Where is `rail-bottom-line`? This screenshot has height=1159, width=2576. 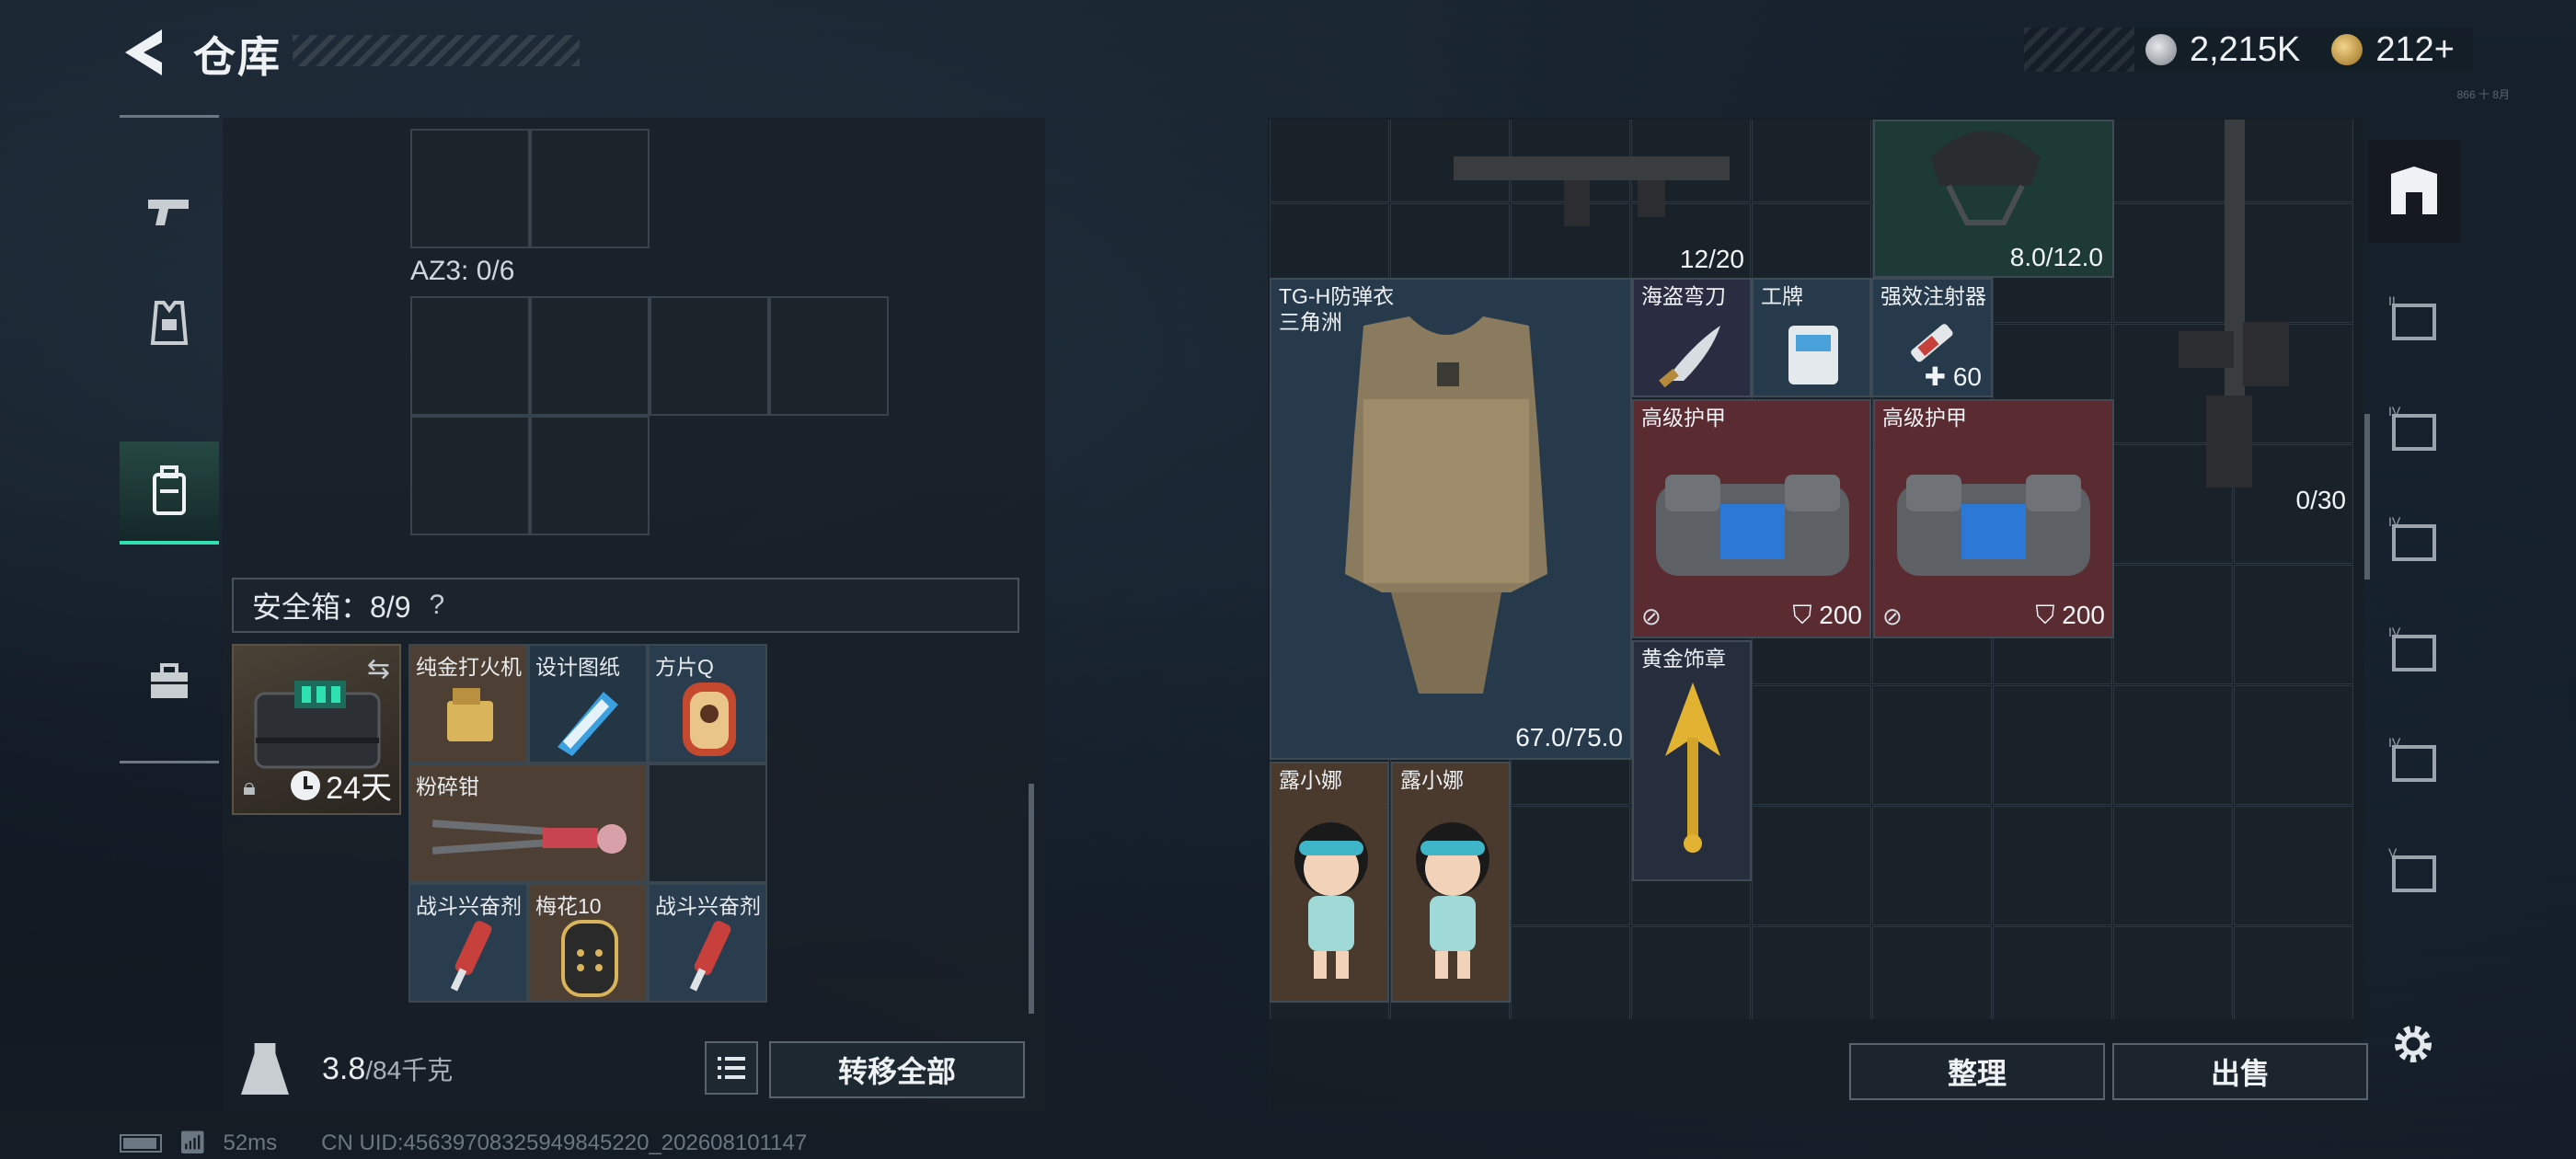 rail-bottom-line is located at coordinates (169, 762).